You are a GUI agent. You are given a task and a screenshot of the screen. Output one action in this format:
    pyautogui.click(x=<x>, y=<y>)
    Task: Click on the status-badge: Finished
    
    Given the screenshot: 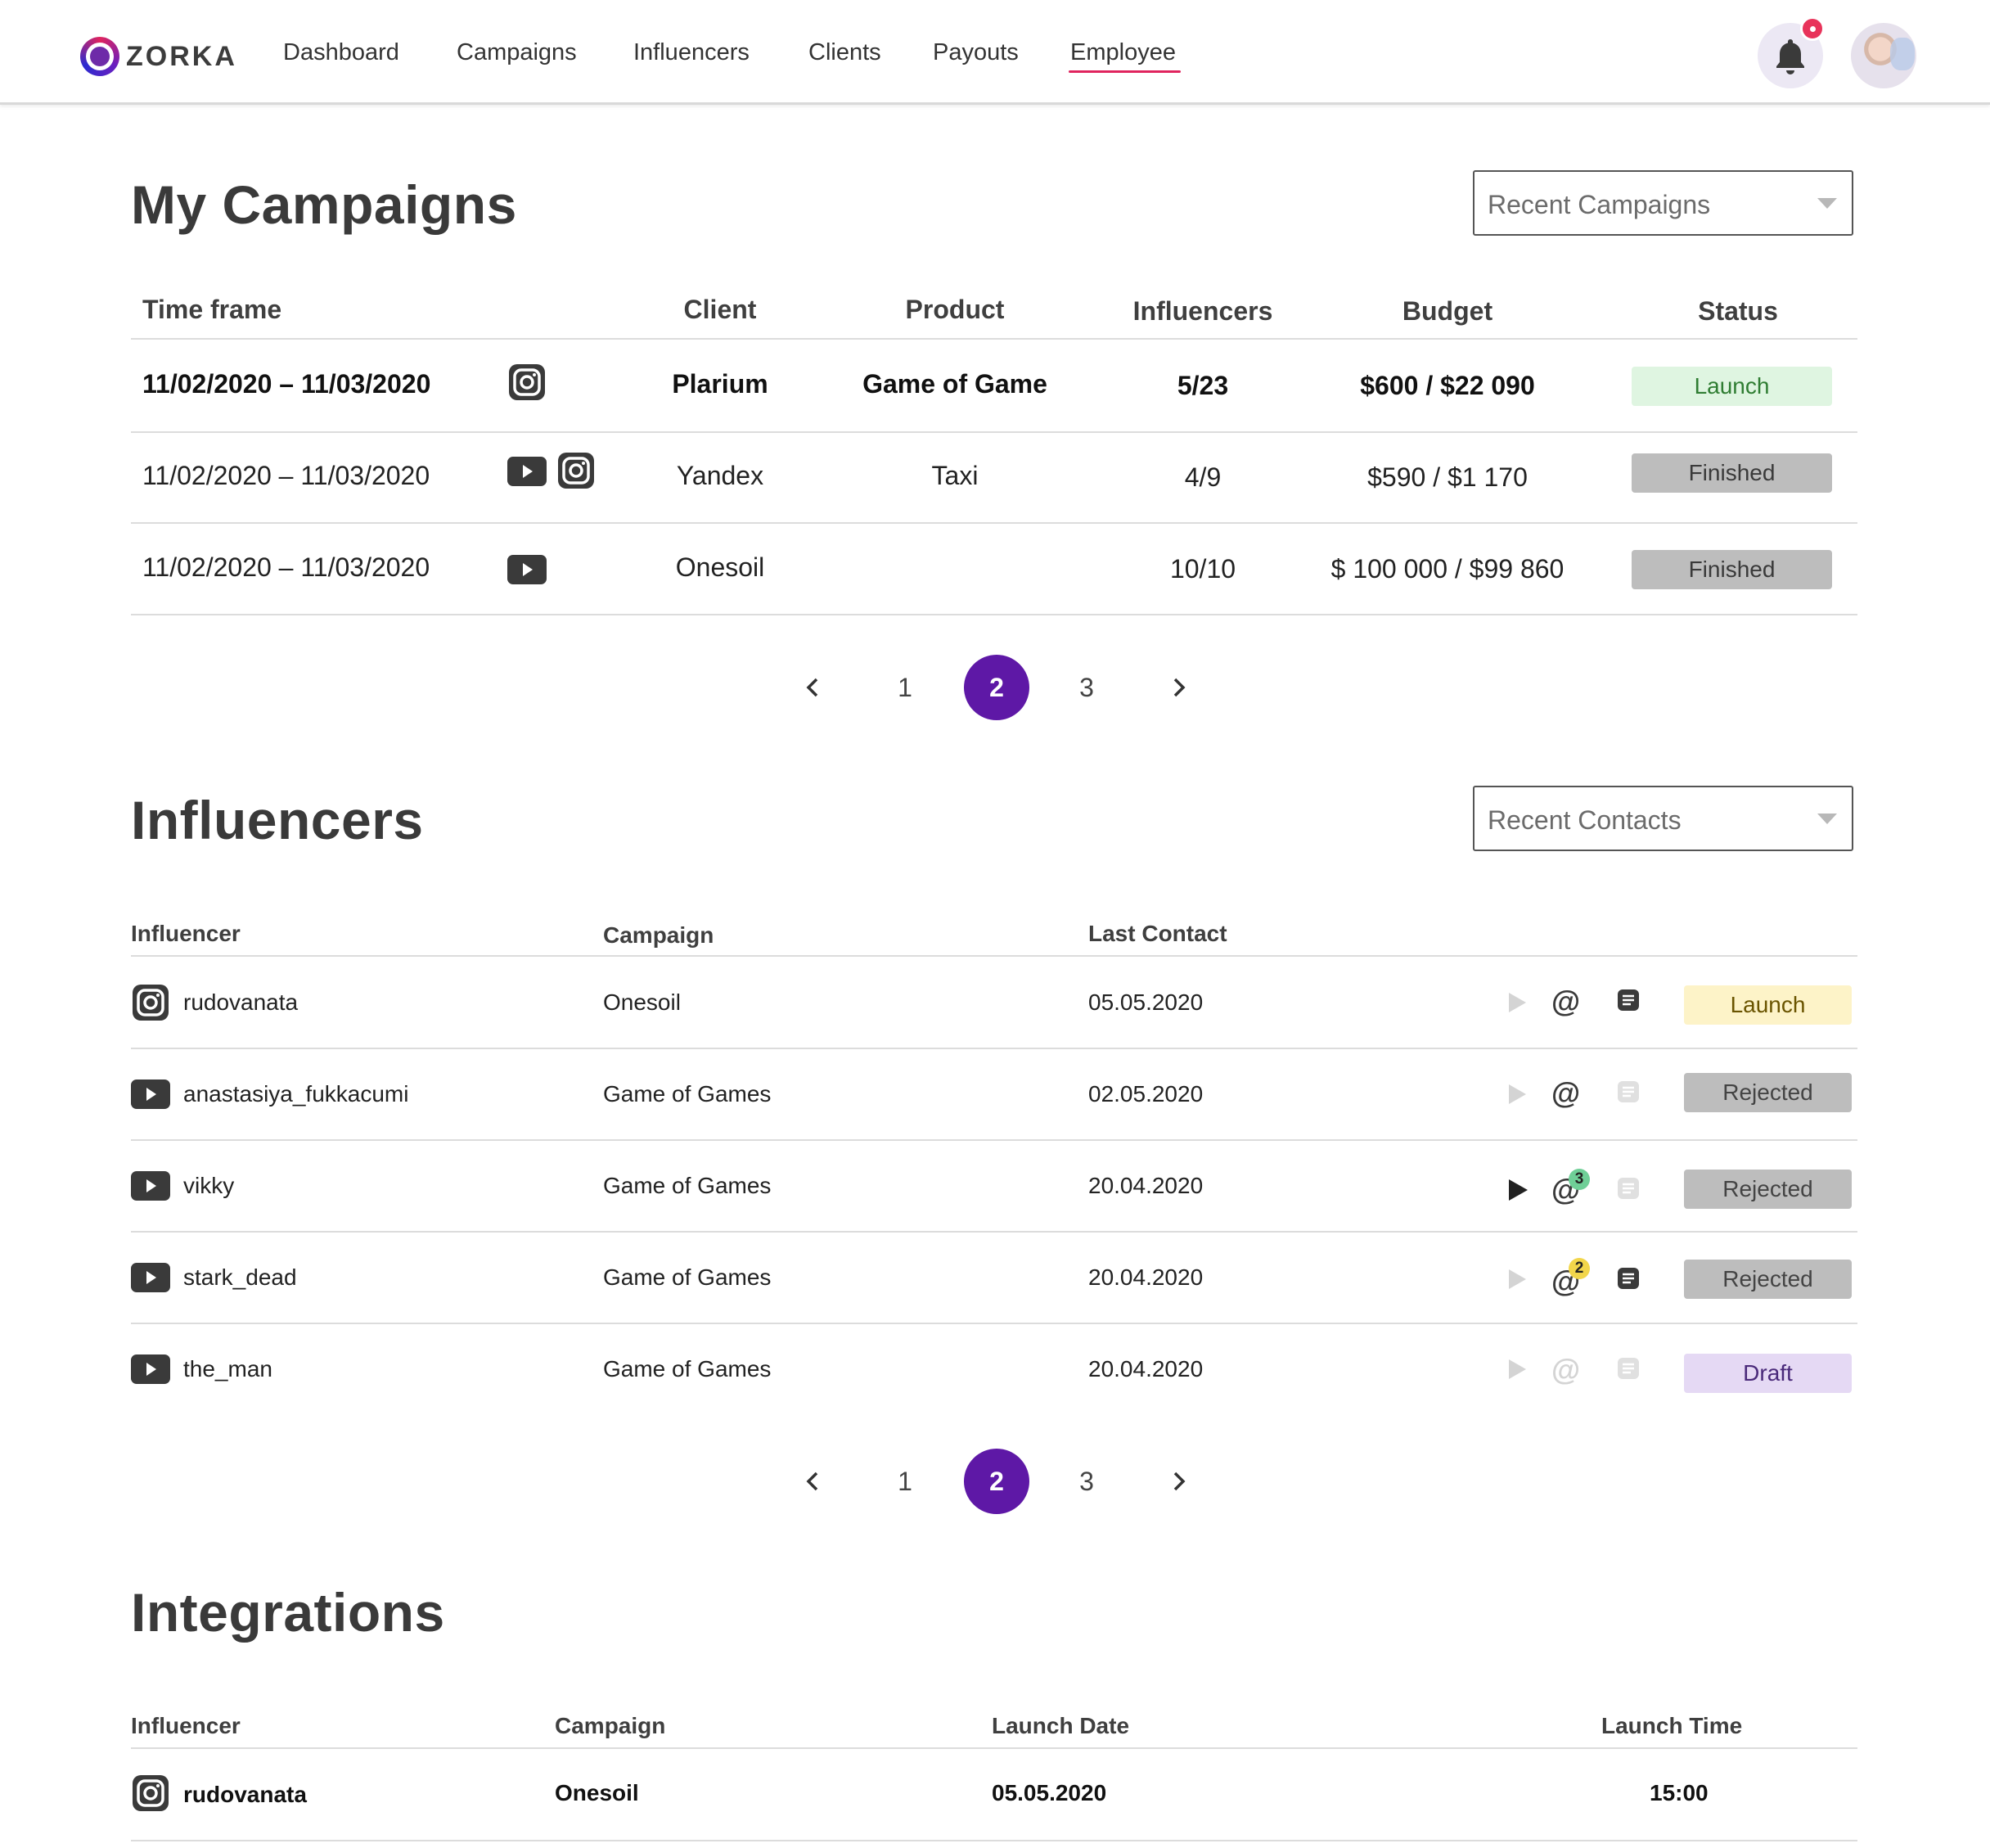 What is the action you would take?
    pyautogui.click(x=1732, y=473)
    